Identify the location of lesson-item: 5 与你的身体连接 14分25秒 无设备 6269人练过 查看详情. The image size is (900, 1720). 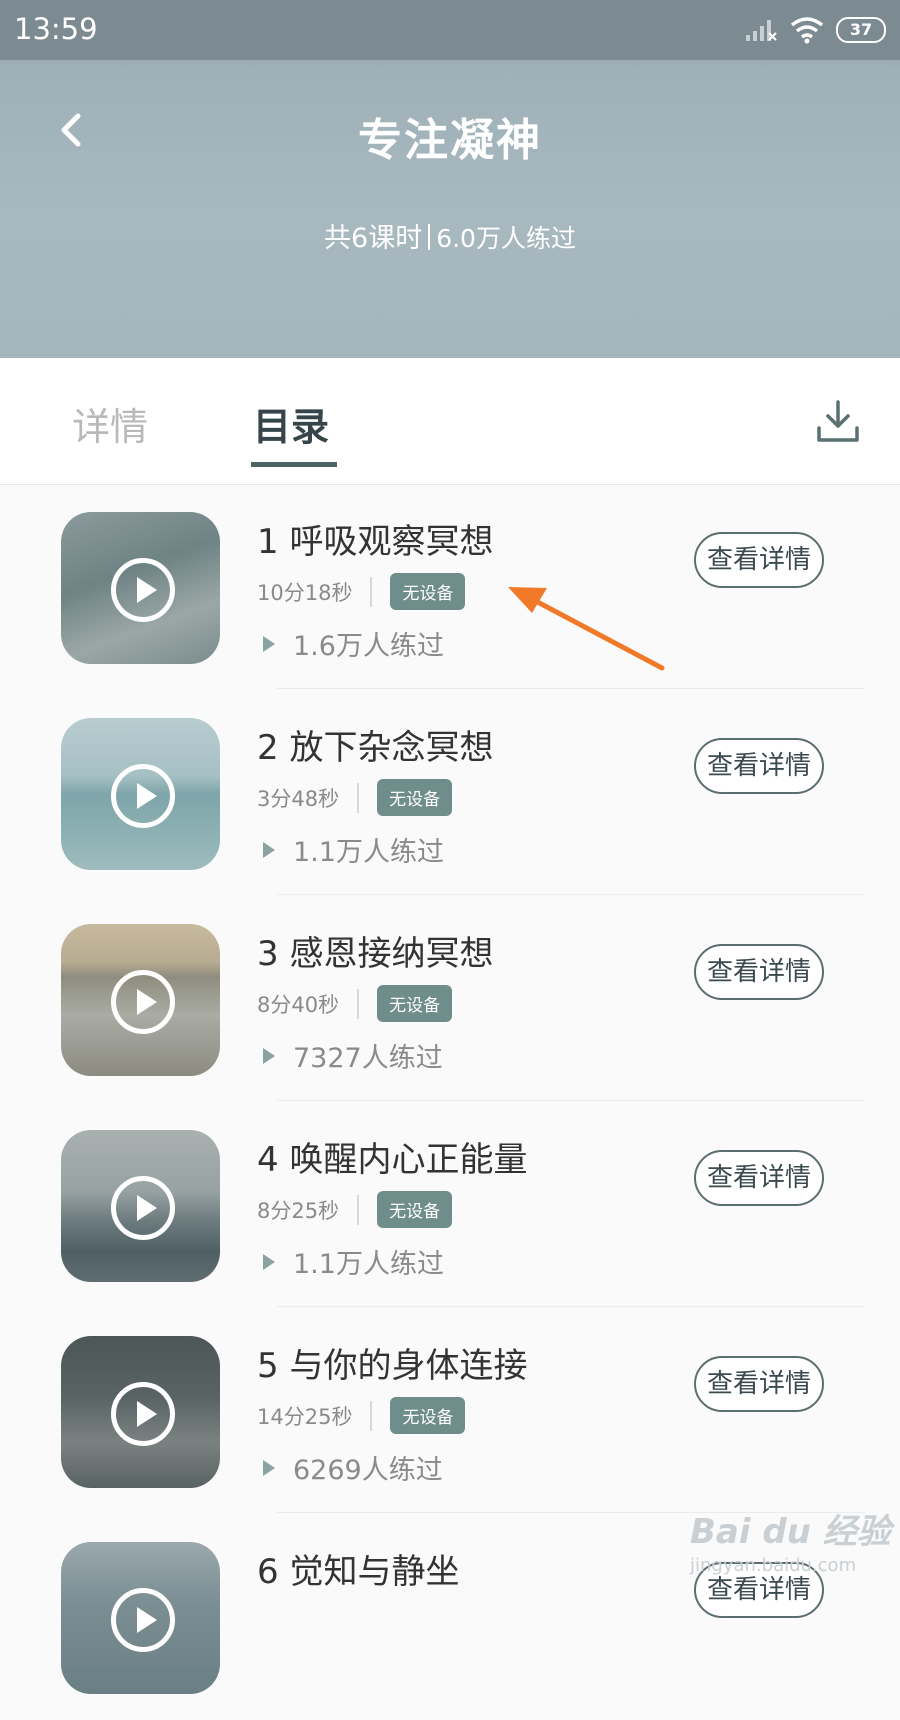
(450, 1411).